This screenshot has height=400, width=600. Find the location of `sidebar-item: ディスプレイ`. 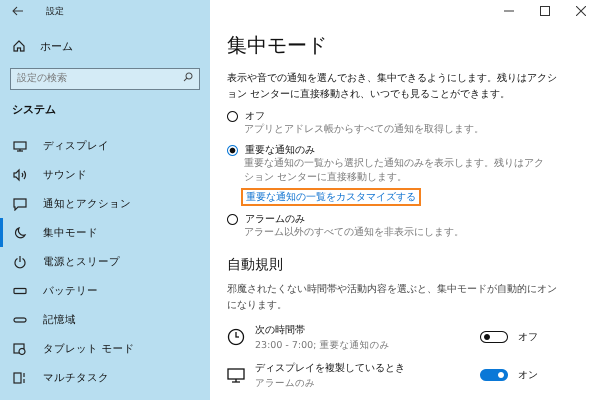

sidebar-item: ディスプレイ is located at coordinates (105, 145).